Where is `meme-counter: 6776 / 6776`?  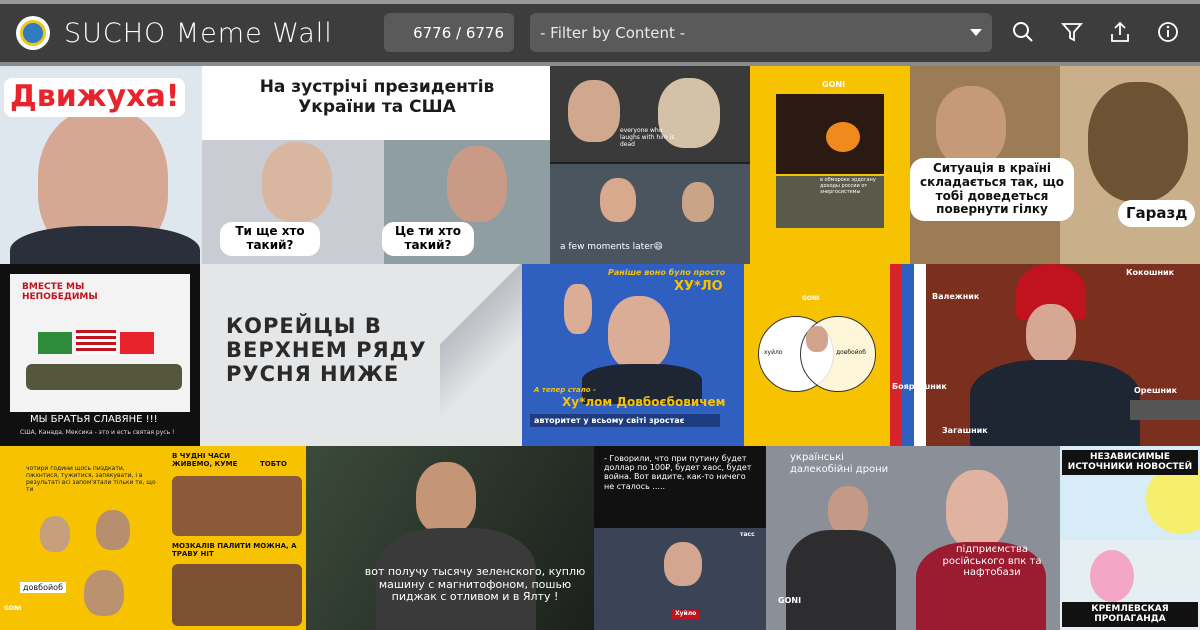
meme-counter: 6776 / 6776 is located at coordinates (449, 32).